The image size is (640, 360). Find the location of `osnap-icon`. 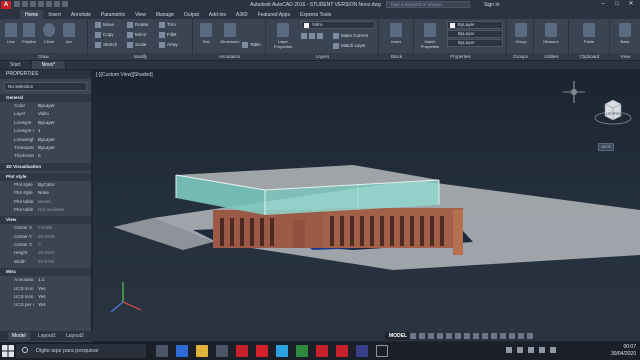

osnap-icon is located at coordinates (449, 336).